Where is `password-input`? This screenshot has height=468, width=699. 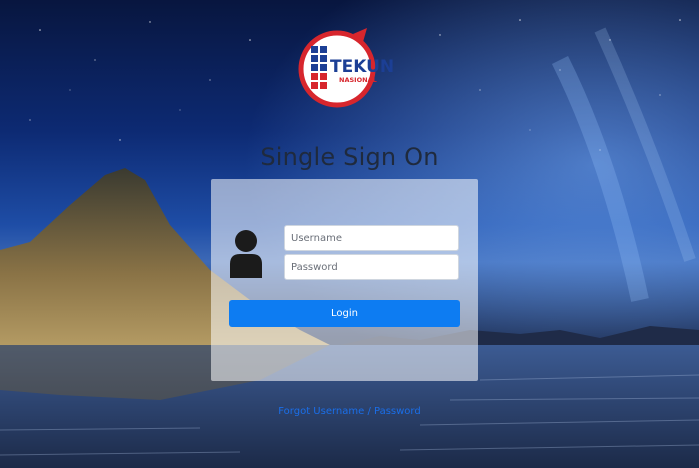 password-input is located at coordinates (371, 267).